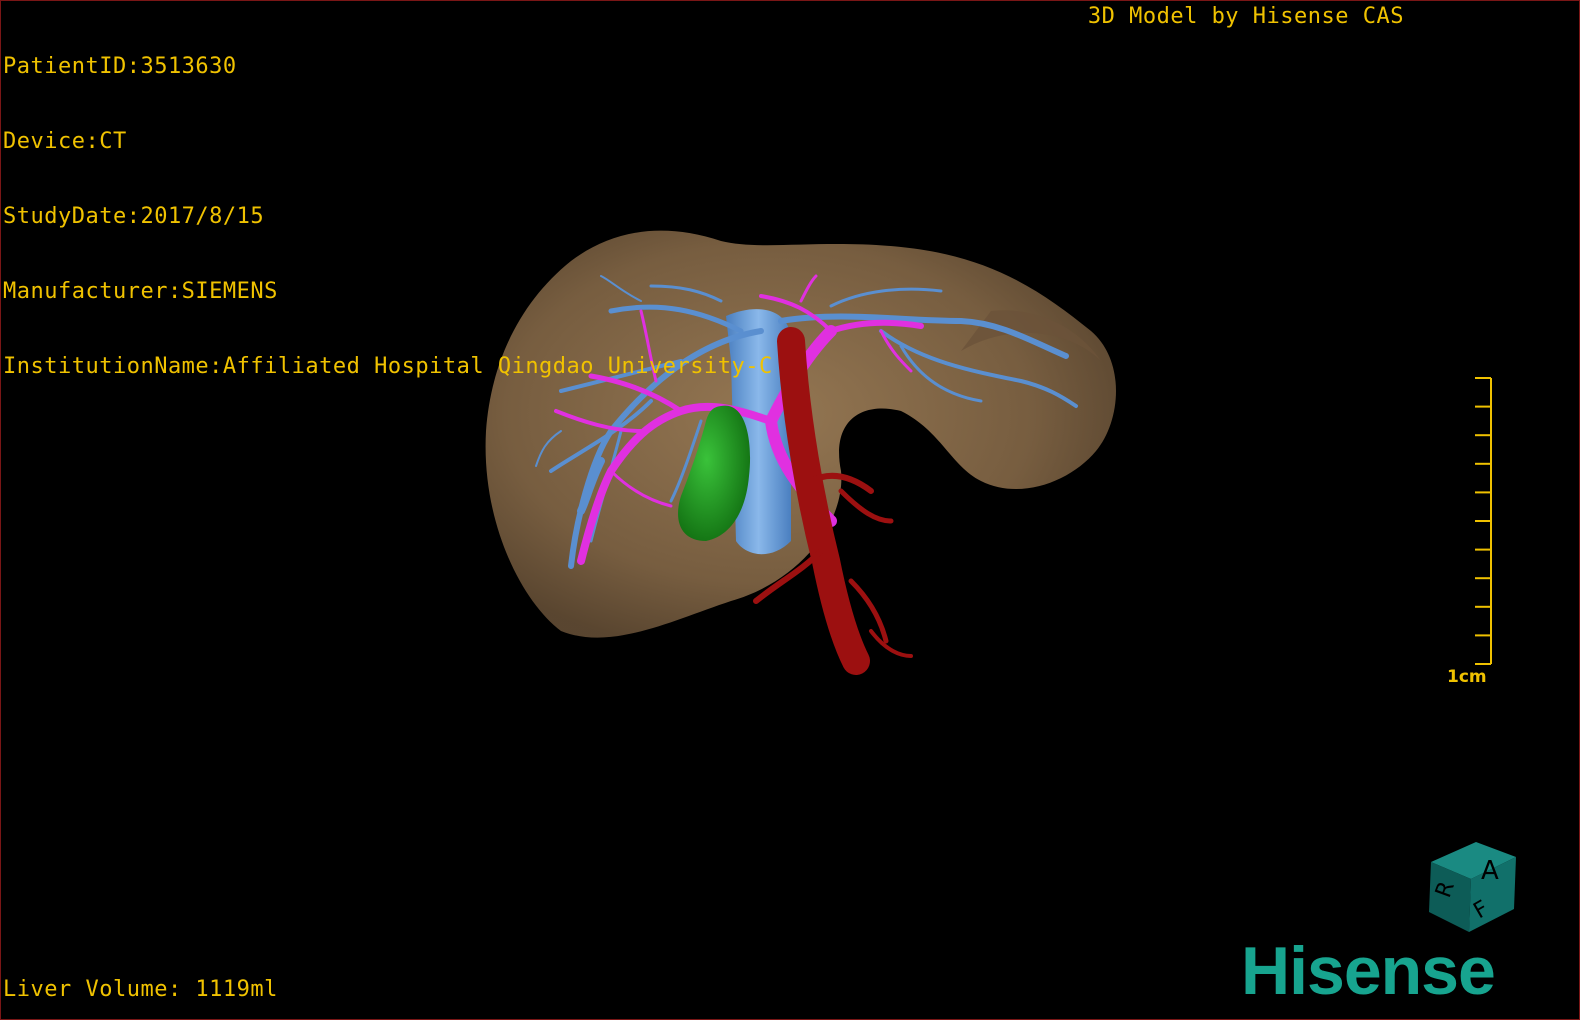 The width and height of the screenshot is (1580, 1020). What do you see at coordinates (1245, 16) in the screenshot?
I see `model-title: 3D Model by Hisense CAS` at bounding box center [1245, 16].